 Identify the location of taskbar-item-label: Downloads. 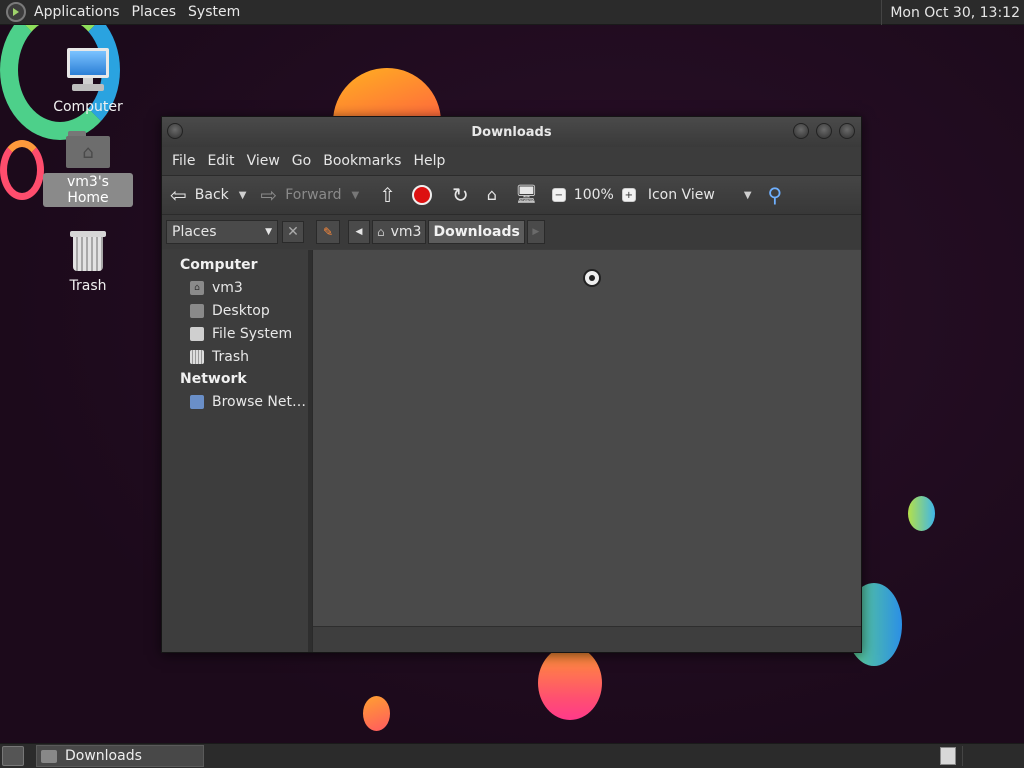
(103, 756).